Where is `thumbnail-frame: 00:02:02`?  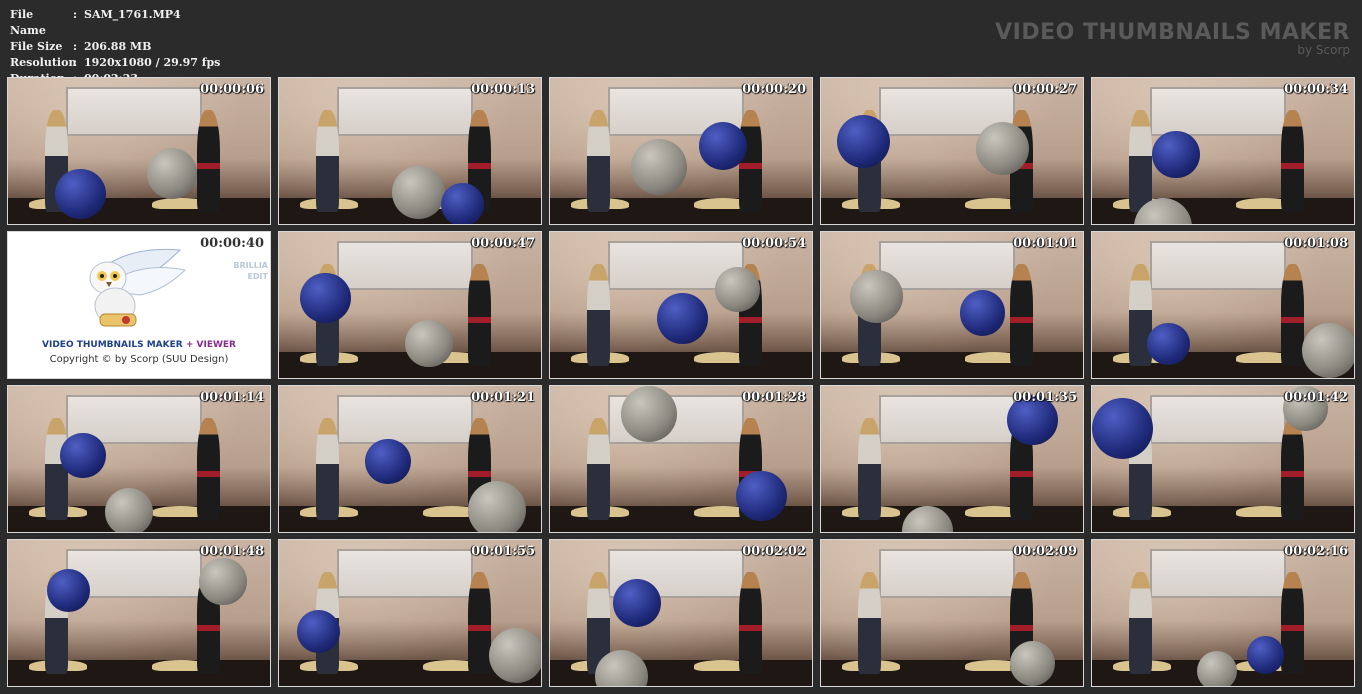 thumbnail-frame: 00:02:02 is located at coordinates (681, 613).